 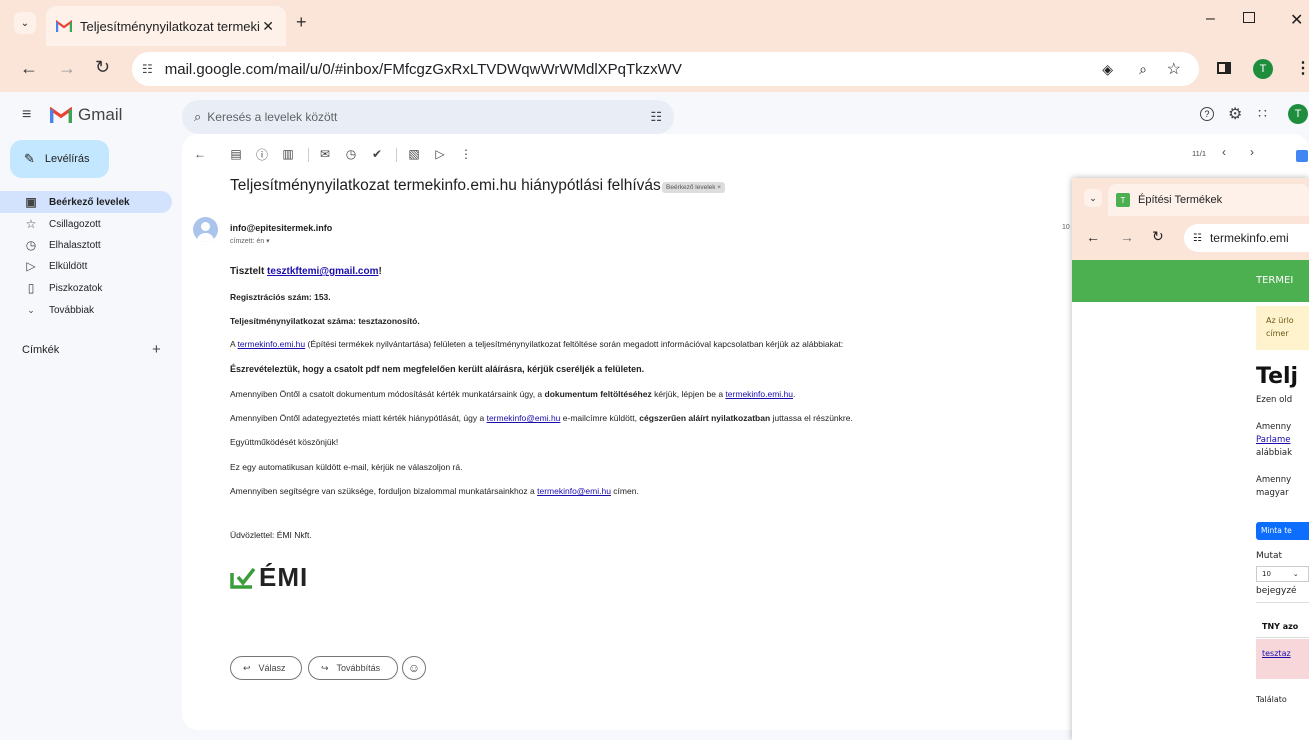 What do you see at coordinates (325, 154) in the screenshot?
I see `mark-unread-icon: ✉` at bounding box center [325, 154].